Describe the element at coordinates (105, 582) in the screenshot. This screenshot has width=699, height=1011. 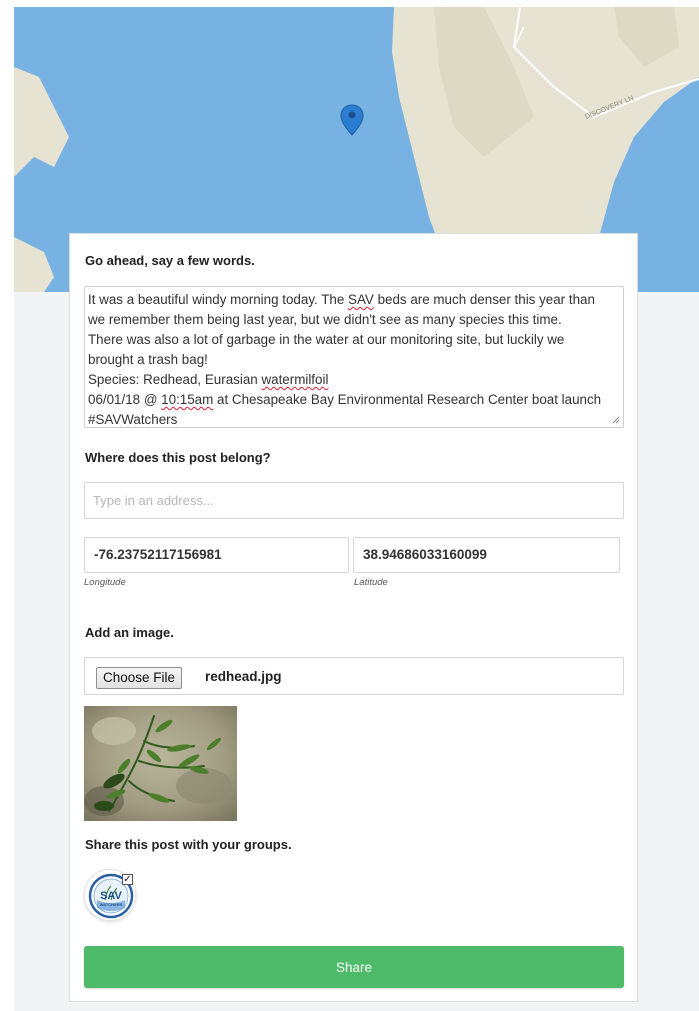
I see `longitude-caption: Longitude` at that location.